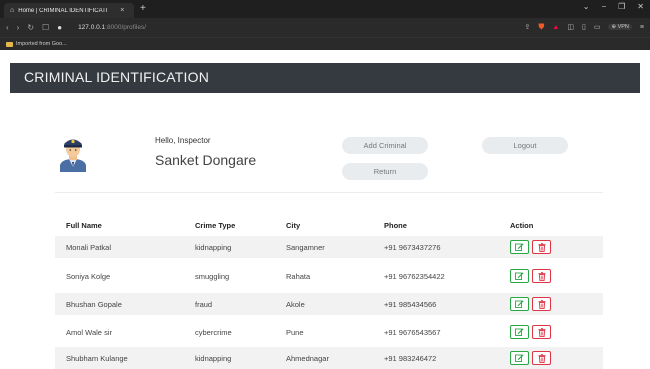 The height and width of the screenshot is (369, 650). I want to click on sidebar-icon: ▯, so click(584, 27).